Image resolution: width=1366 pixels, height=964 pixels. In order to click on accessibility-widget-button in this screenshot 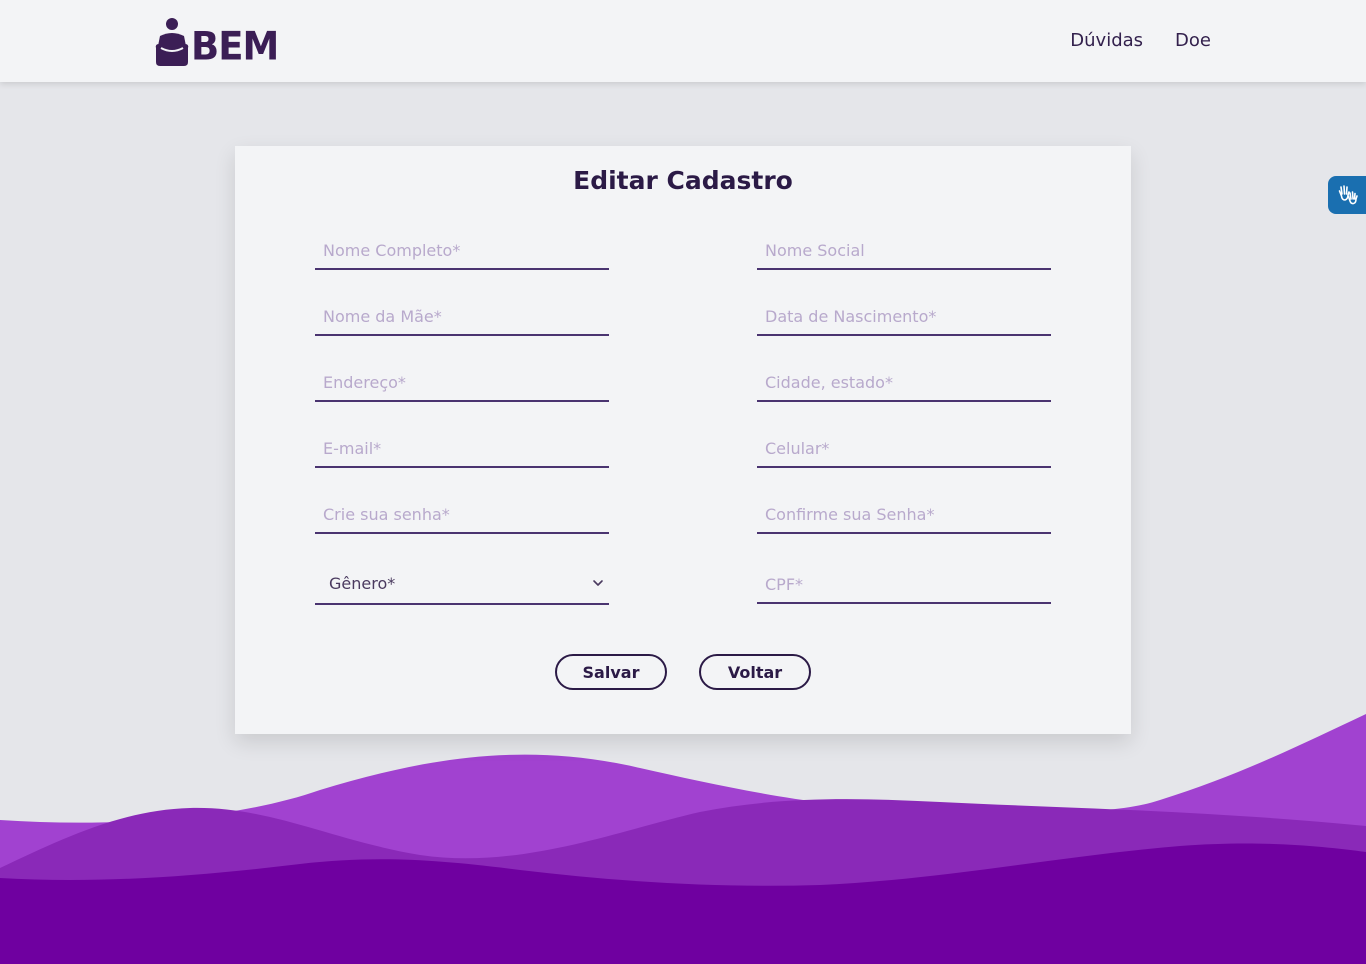, I will do `click(1347, 195)`.